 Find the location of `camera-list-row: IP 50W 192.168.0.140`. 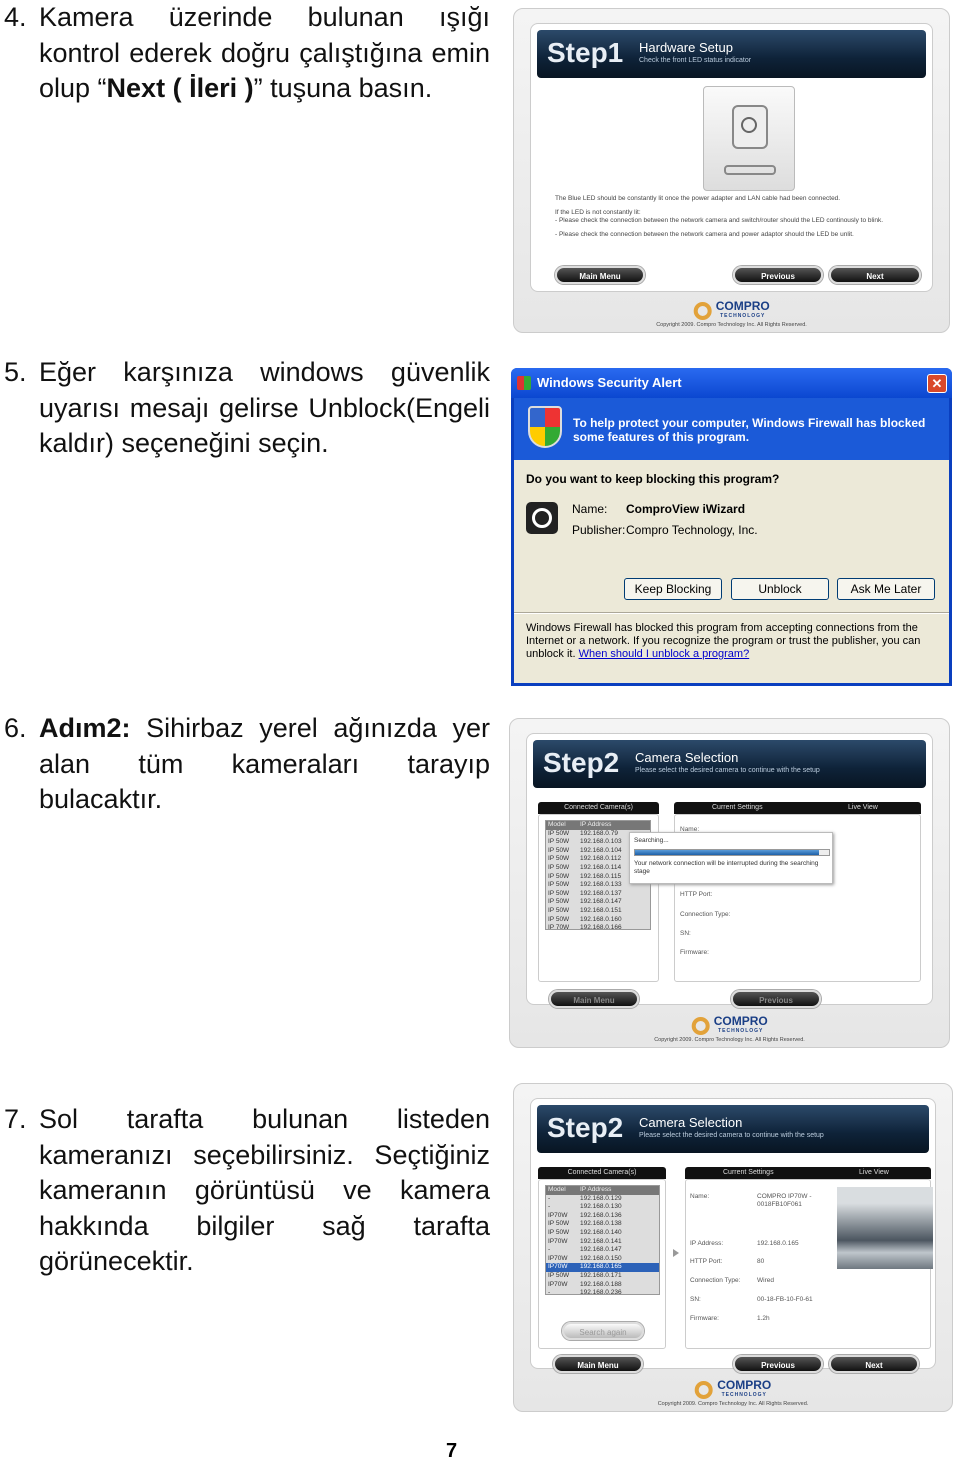

camera-list-row: IP 50W 192.168.0.140 is located at coordinates (602, 1233).